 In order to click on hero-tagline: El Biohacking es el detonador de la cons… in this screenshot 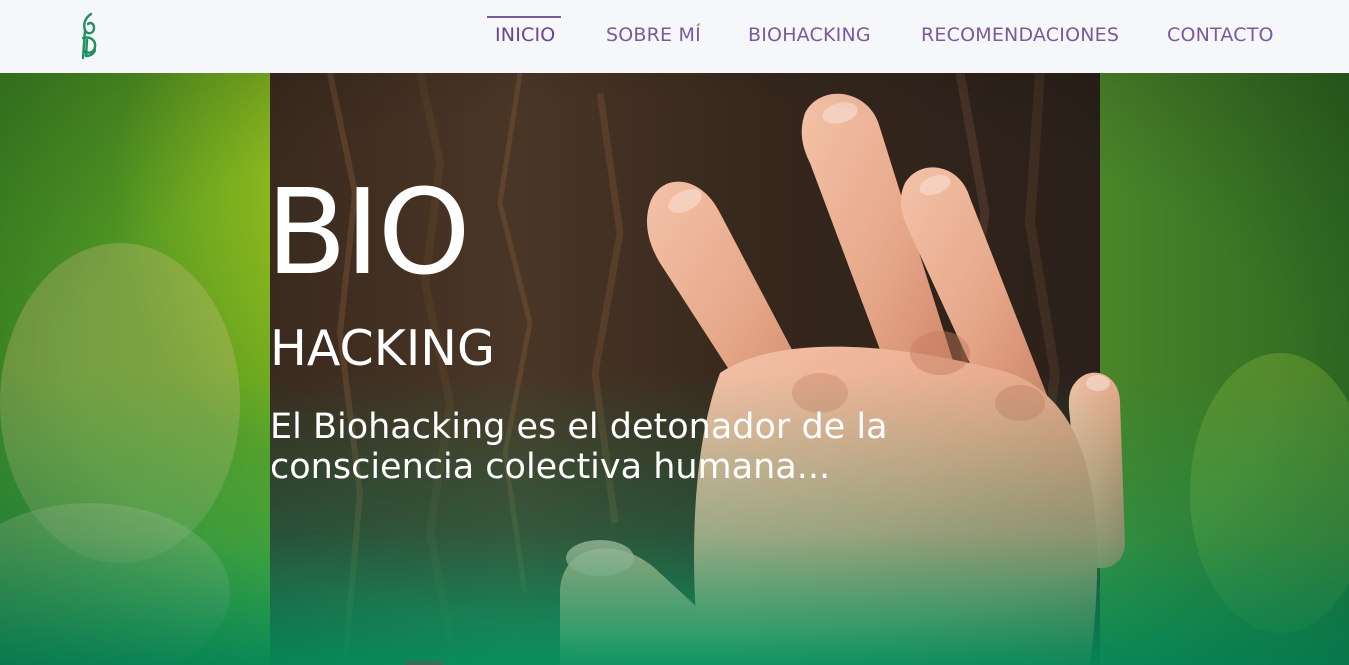, I will do `click(579, 447)`.